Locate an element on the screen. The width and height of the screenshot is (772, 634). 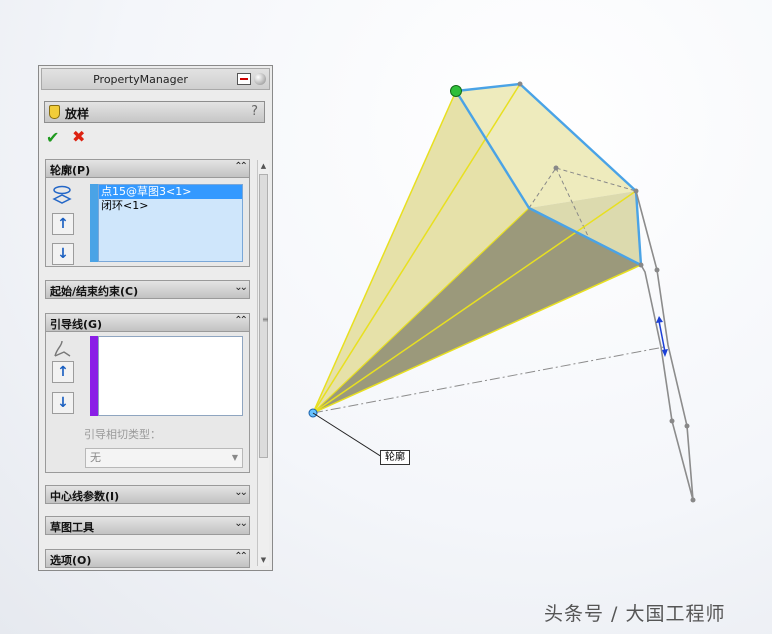
start-end-section-header: 起始/结束约束(C) ⌄⌄ is located at coordinates (147, 290).